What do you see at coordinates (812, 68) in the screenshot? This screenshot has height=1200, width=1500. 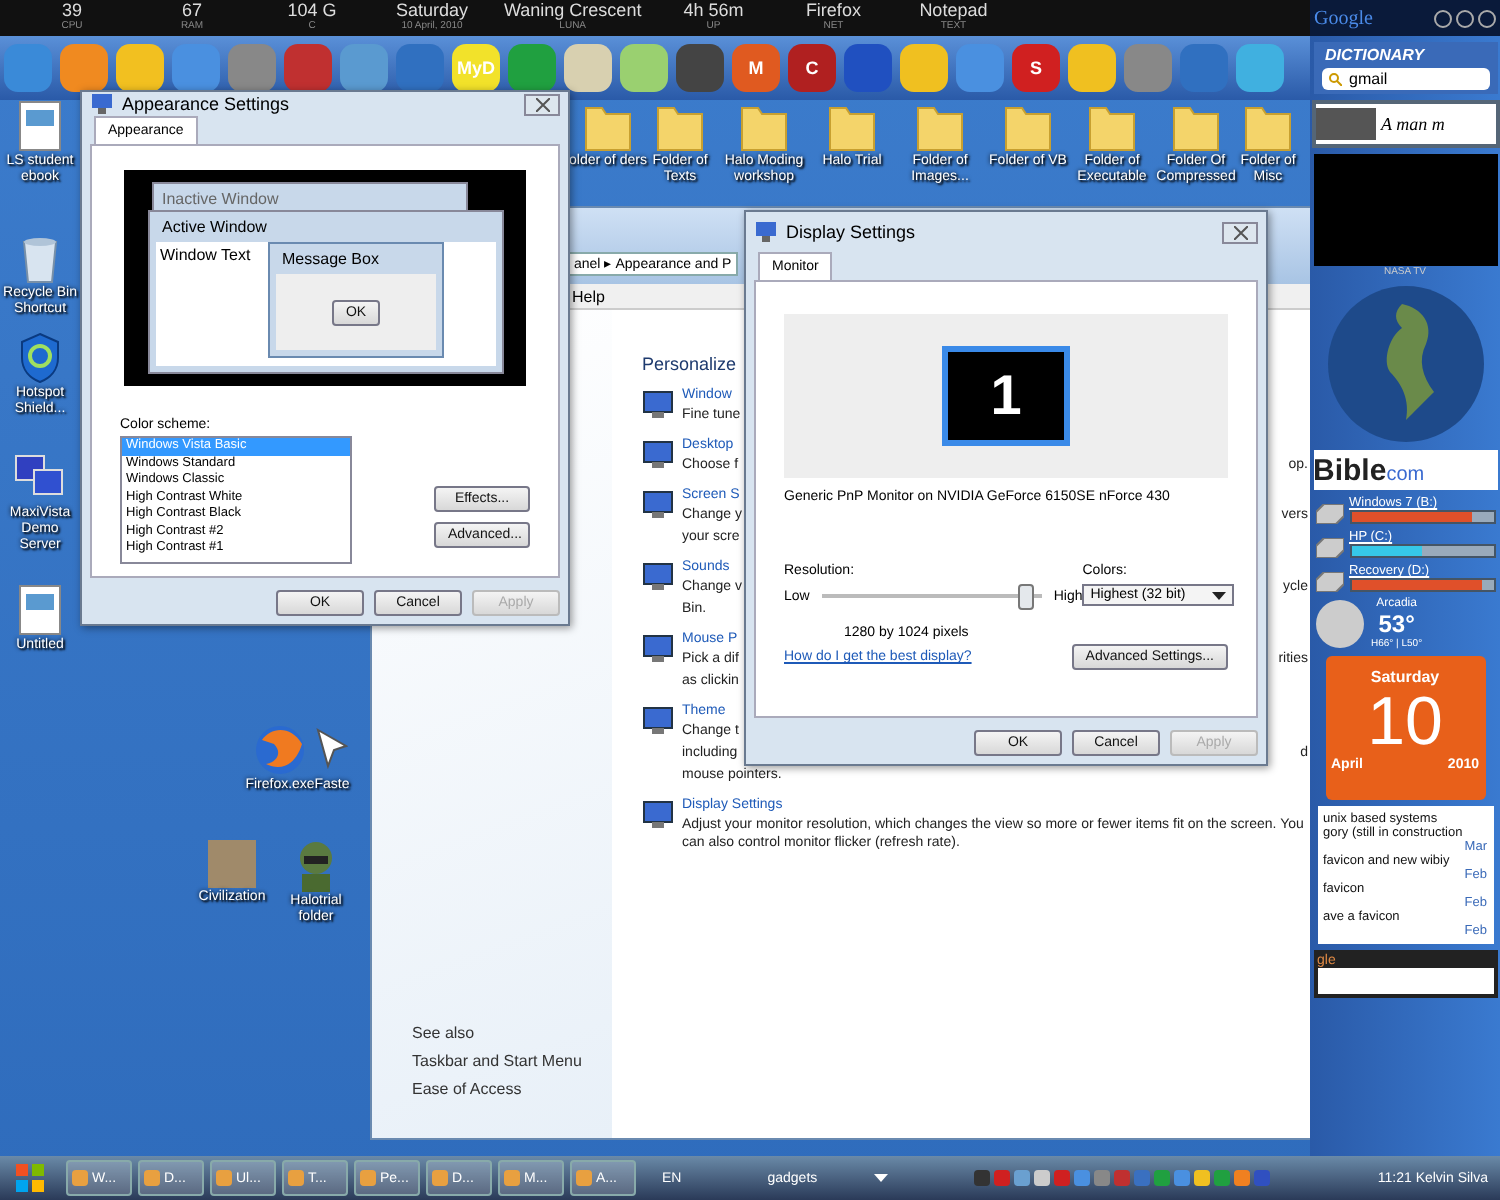 I see `app-icon: C` at bounding box center [812, 68].